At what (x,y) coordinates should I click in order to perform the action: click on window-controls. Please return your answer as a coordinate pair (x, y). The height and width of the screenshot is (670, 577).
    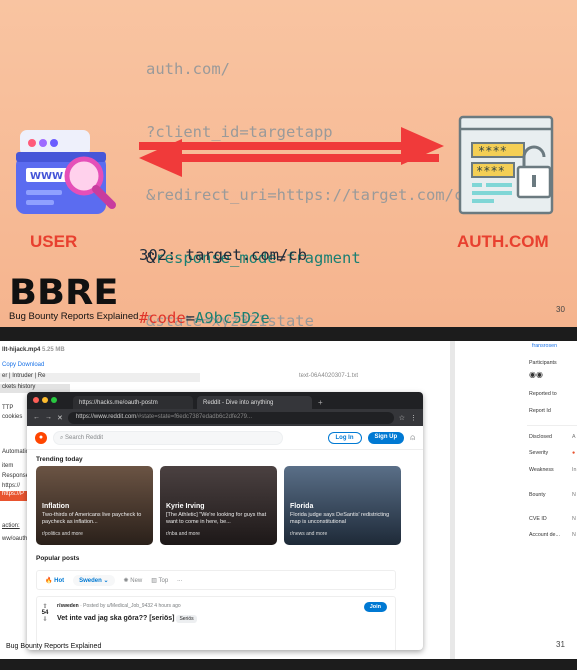
    Looking at the image, I should click on (45, 400).